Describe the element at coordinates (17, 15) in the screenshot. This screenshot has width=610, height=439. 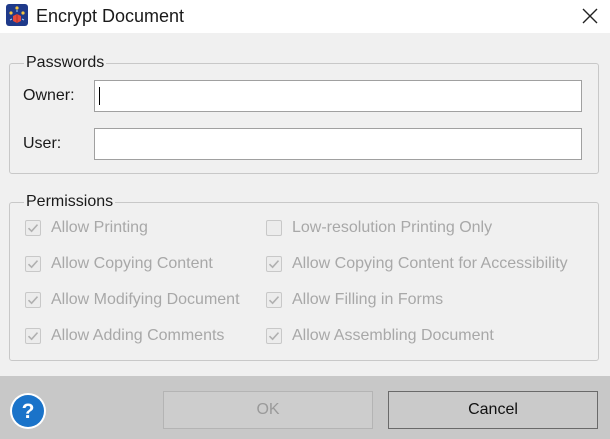
I see `app-icon` at that location.